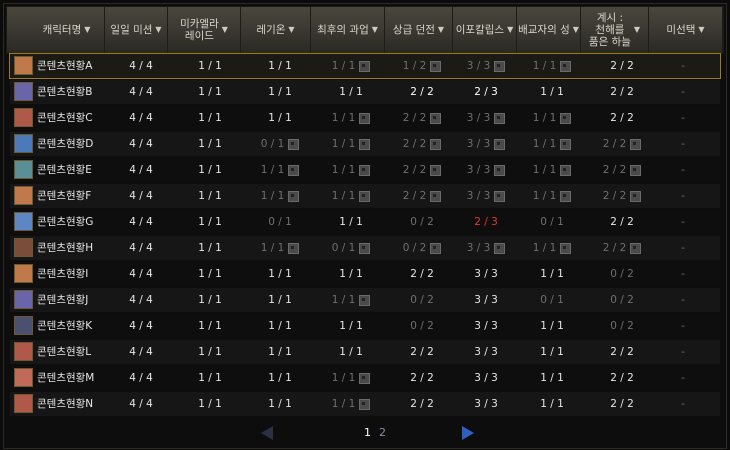 This screenshot has height=450, width=730. What do you see at coordinates (485, 30) in the screenshot?
I see `column-header-6: 이포칼립스 ▼` at bounding box center [485, 30].